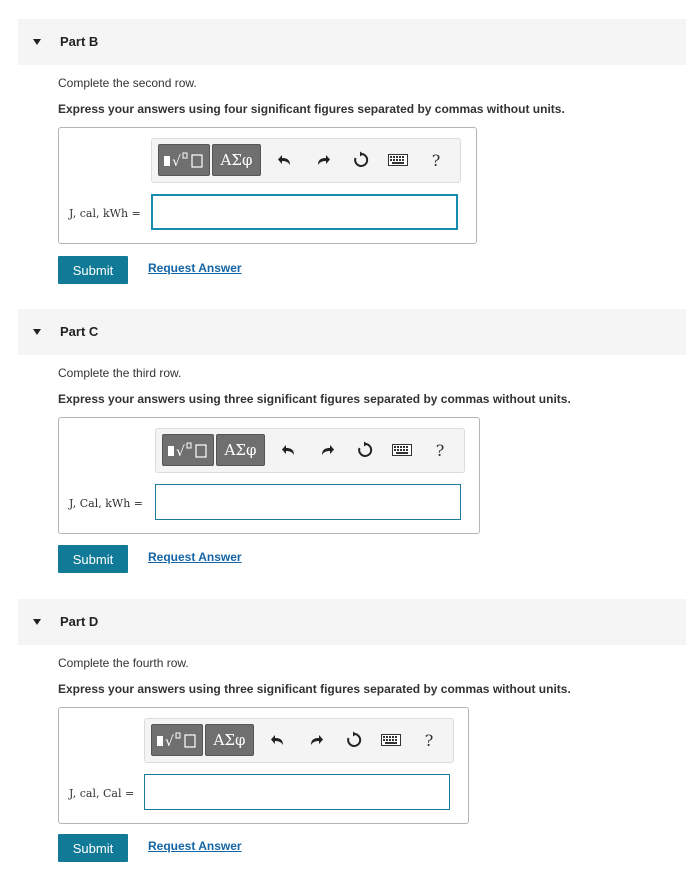  I want to click on answer-label: J, cal, Cal =, so click(102, 793).